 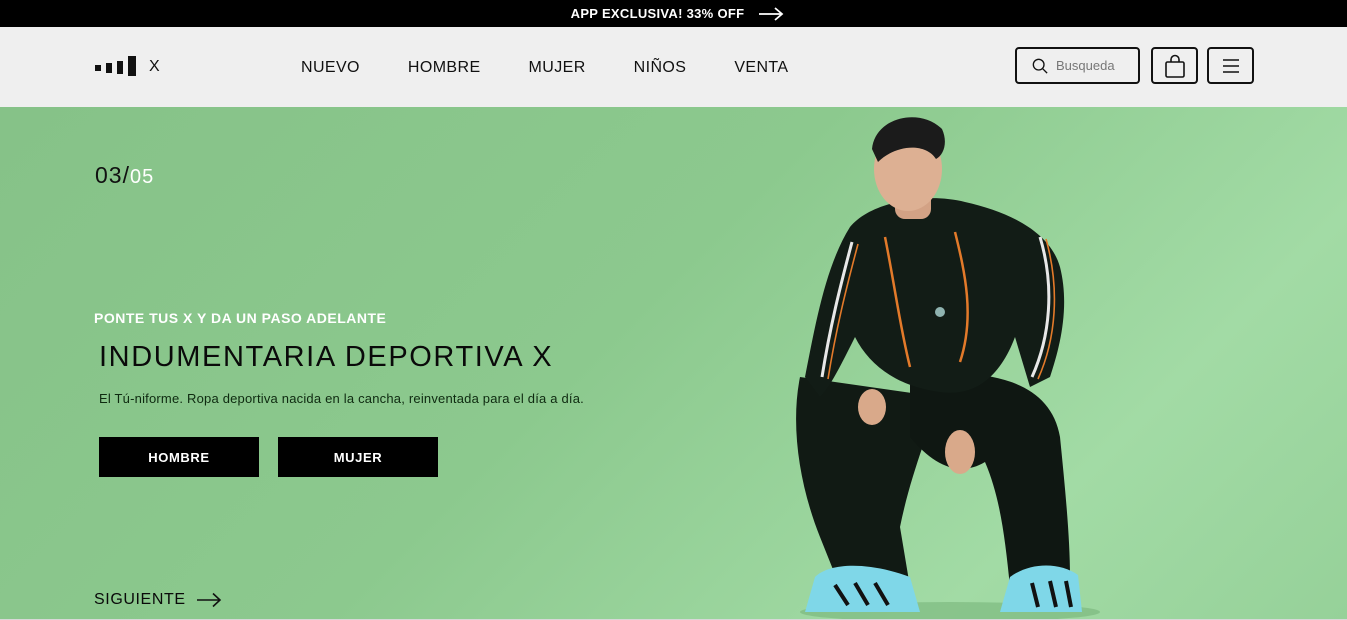 I want to click on hamburger-menu-icon, so click(x=1230, y=65).